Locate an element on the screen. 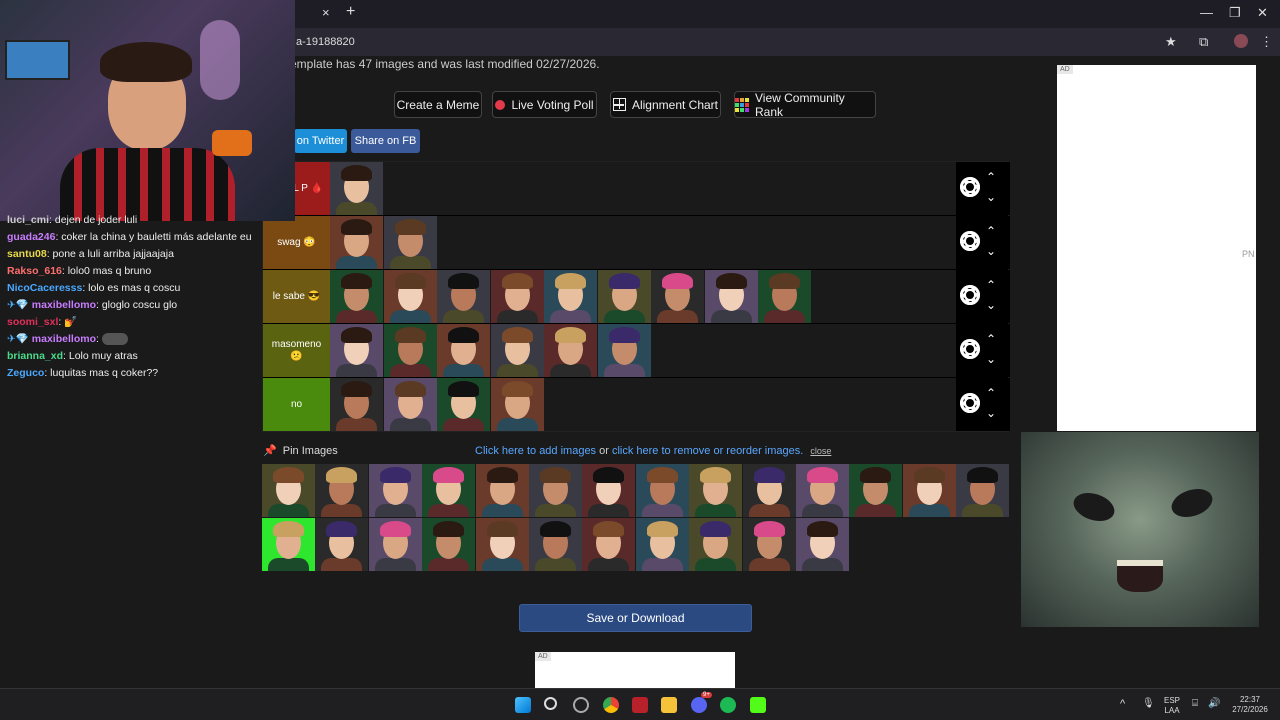 Image resolution: width=1280 pixels, height=720 pixels. alignment-chart-button: Alignment Chart is located at coordinates (665, 104).